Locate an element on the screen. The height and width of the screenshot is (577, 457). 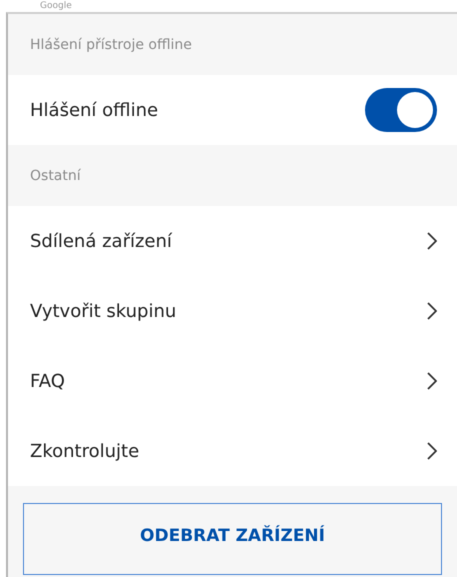
remove-device-button: ODEBRAT ZAŘÍZENÍ is located at coordinates (232, 539).